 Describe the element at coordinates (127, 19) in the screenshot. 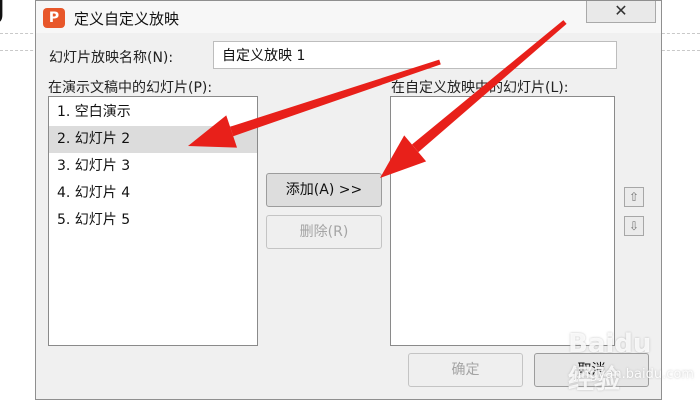

I see `dialog-title: 定义自定义放映` at that location.